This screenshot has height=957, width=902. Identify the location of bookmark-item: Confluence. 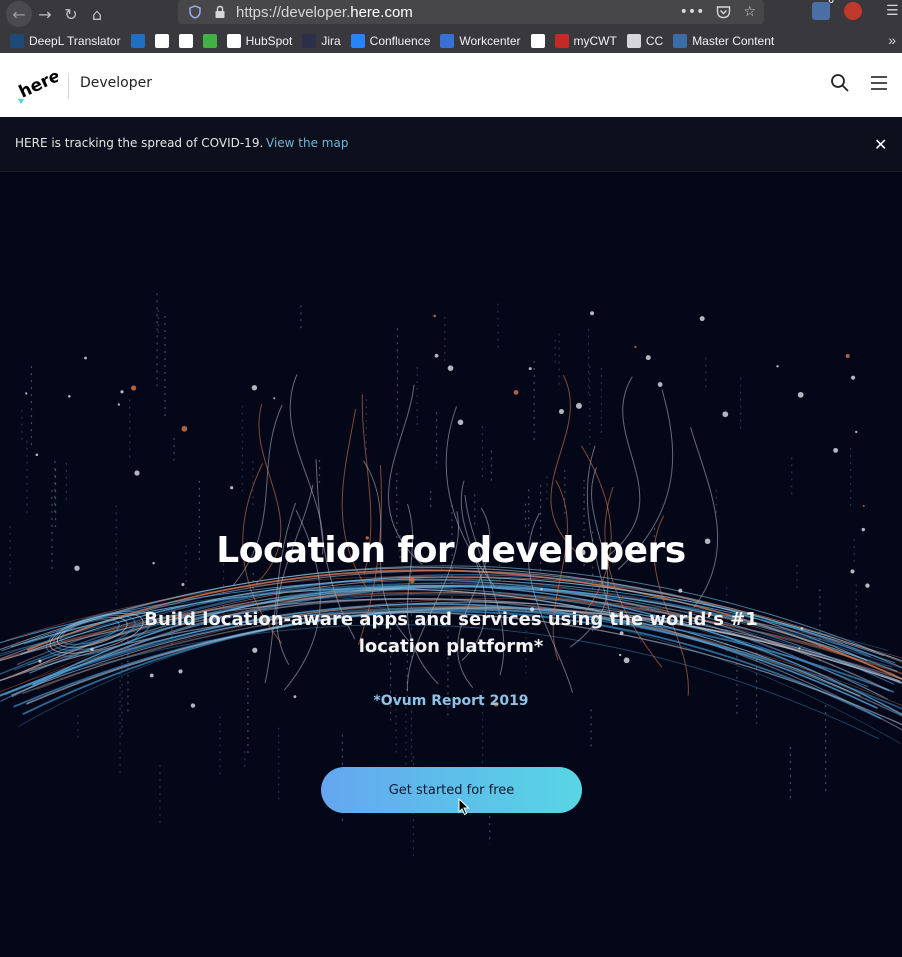
(390, 40).